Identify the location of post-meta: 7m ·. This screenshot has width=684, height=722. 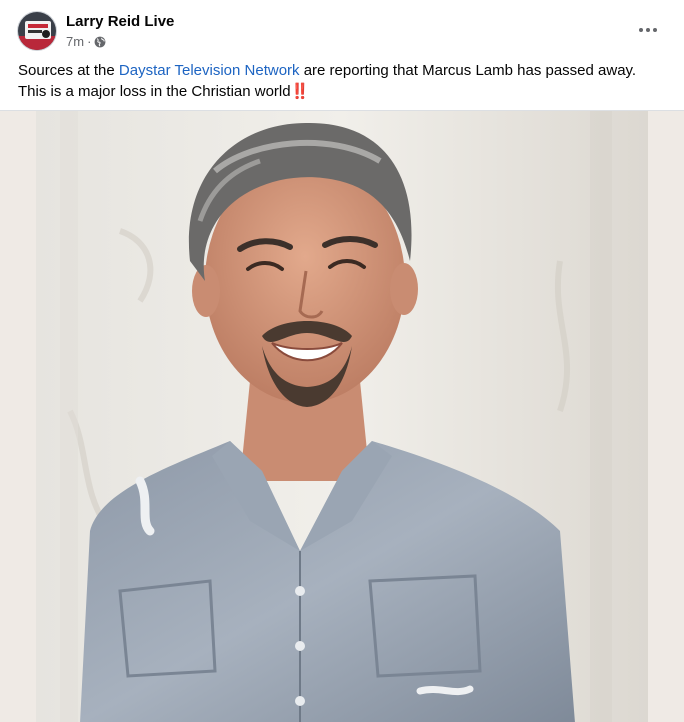
(86, 41).